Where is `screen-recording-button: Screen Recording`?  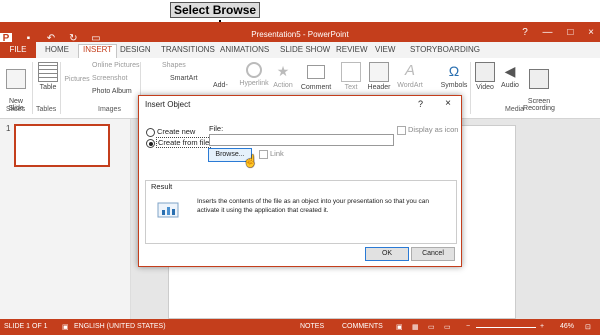
screen-recording-button: Screen Recording is located at coordinates (539, 87).